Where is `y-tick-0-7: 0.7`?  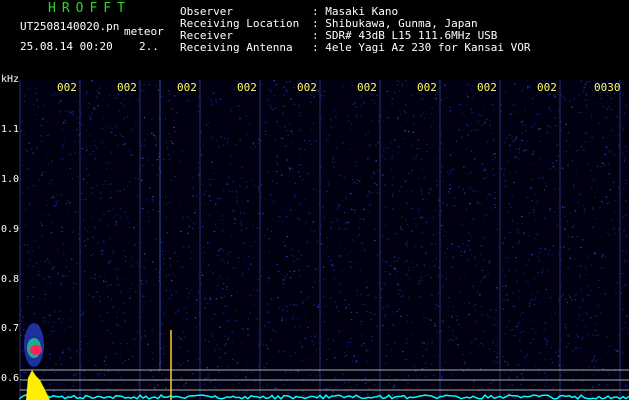 y-tick-0-7: 0.7 is located at coordinates (10, 328).